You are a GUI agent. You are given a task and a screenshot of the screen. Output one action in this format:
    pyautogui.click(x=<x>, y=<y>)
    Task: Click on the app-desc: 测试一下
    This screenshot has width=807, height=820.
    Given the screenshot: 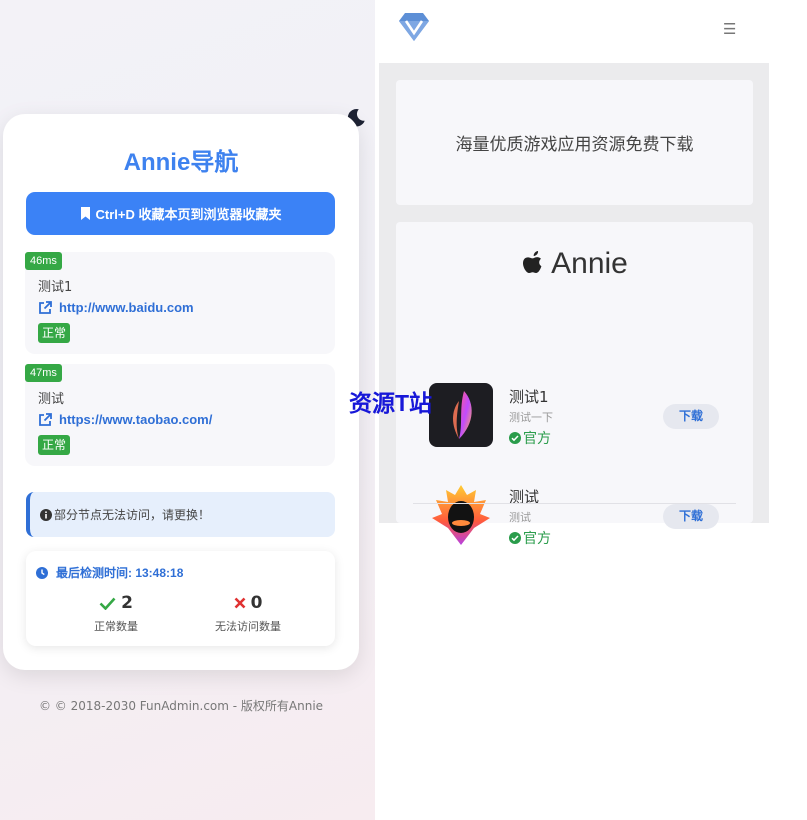 What is the action you would take?
    pyautogui.click(x=531, y=417)
    